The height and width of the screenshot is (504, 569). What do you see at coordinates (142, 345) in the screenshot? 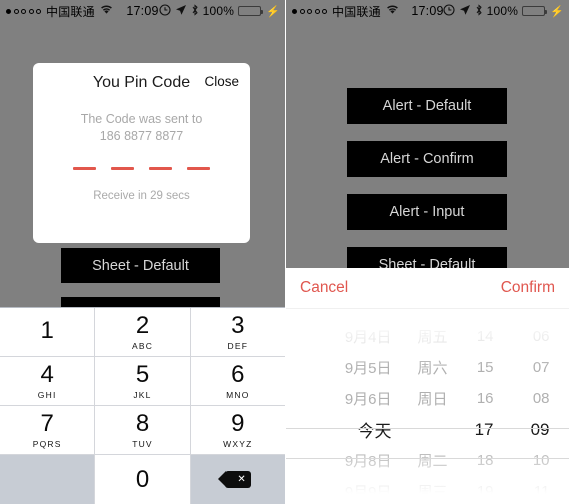
I see `key-2-letters: ABC` at bounding box center [142, 345].